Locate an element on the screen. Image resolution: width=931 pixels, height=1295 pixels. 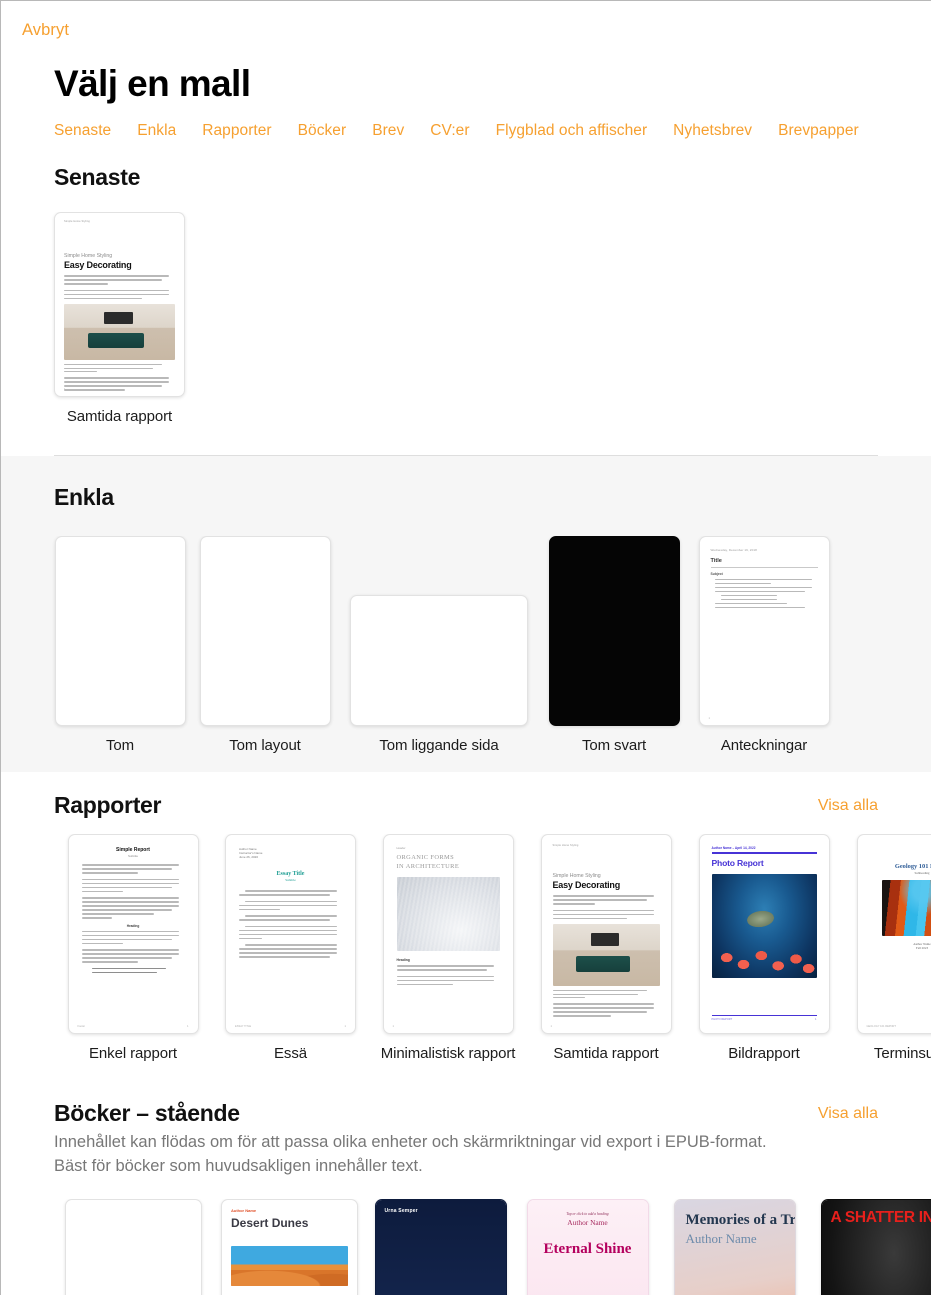
template-tile-book-desert-dunes: Author Name Desert Dunes is located at coordinates (289, 1246).